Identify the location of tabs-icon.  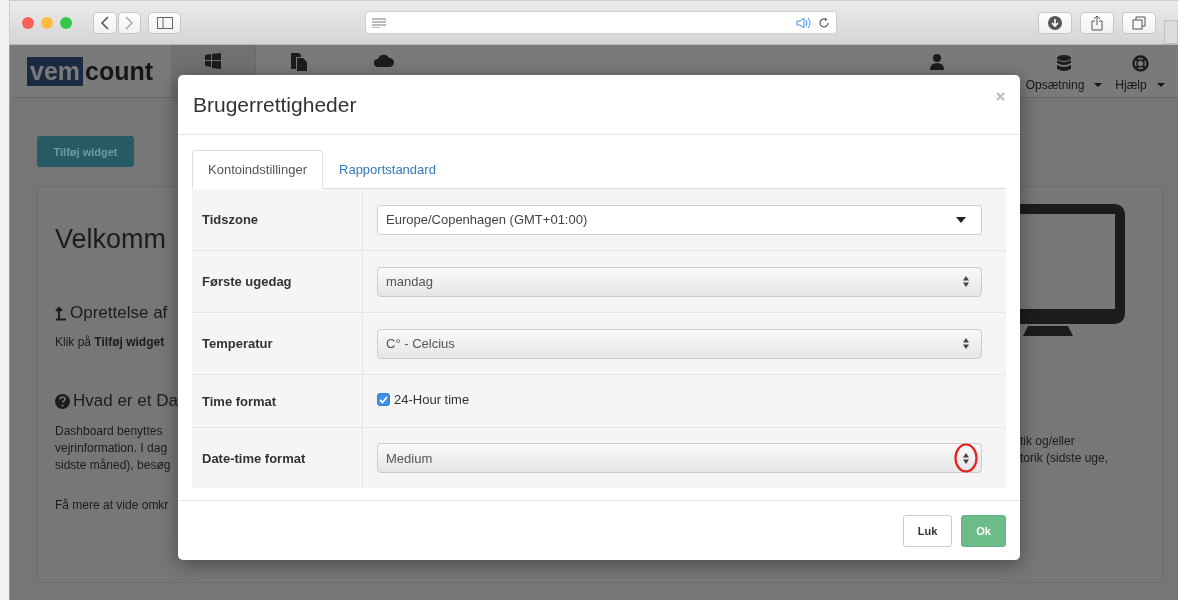
(1139, 22).